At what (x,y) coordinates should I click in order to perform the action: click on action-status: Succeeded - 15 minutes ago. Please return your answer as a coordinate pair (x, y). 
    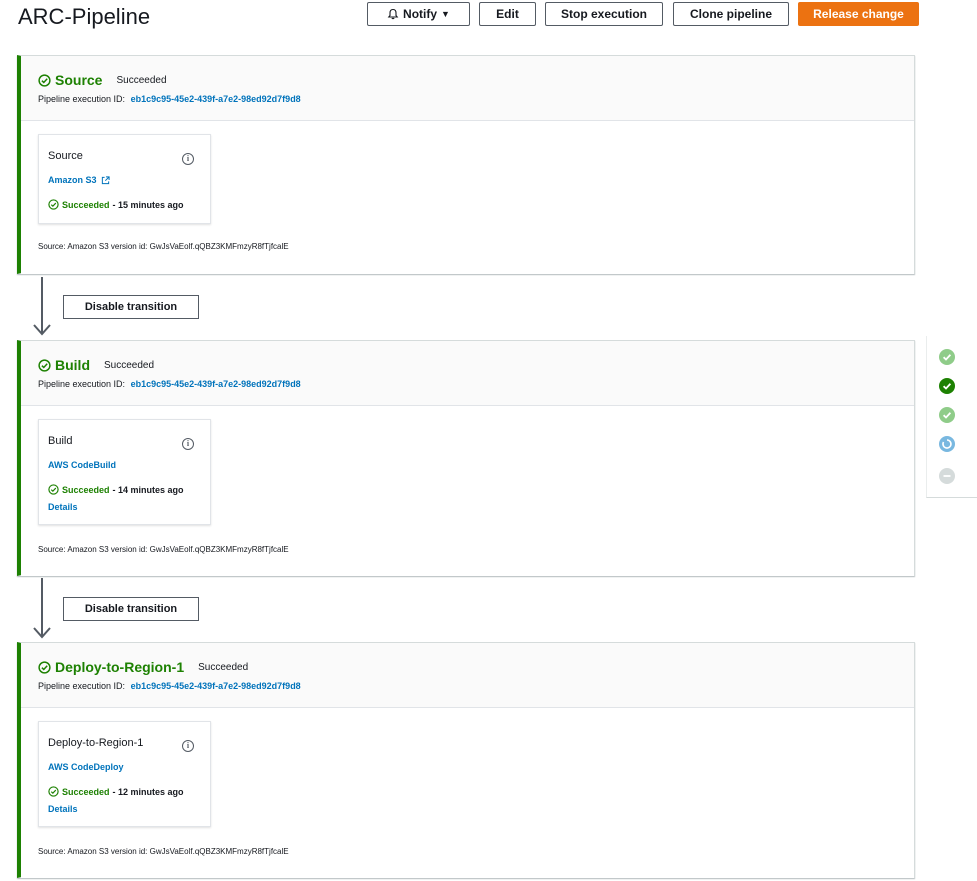
    Looking at the image, I should click on (116, 204).